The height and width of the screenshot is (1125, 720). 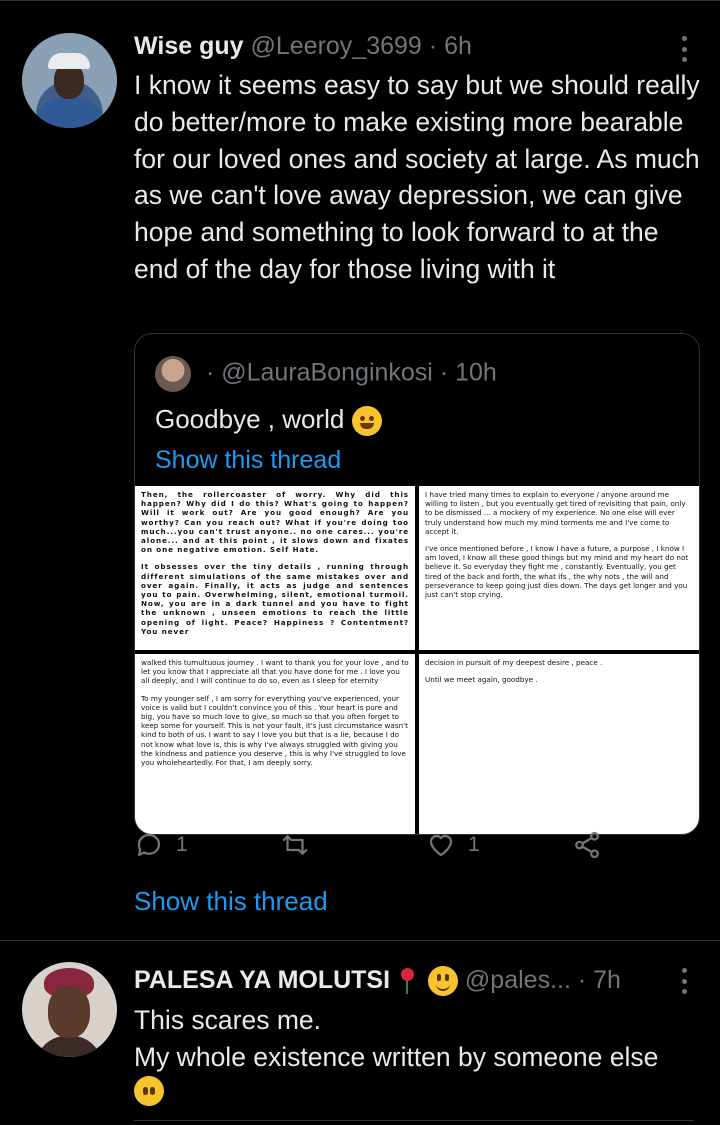 What do you see at coordinates (441, 845) in the screenshot?
I see `heart-icon` at bounding box center [441, 845].